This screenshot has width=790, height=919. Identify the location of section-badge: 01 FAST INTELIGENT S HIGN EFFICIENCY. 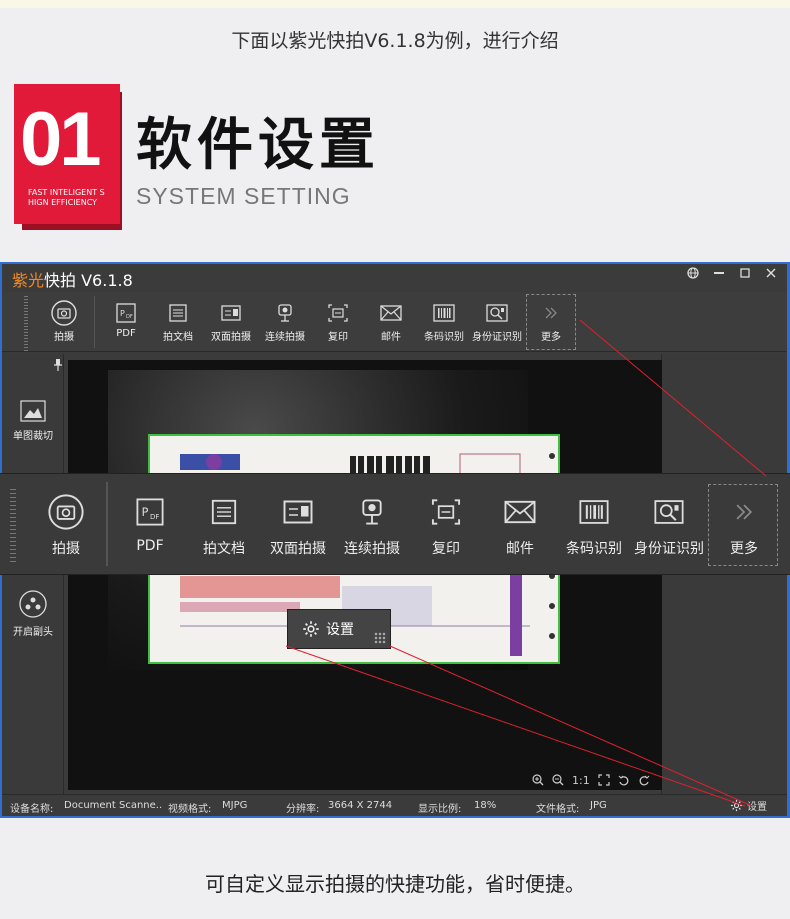
(67, 154).